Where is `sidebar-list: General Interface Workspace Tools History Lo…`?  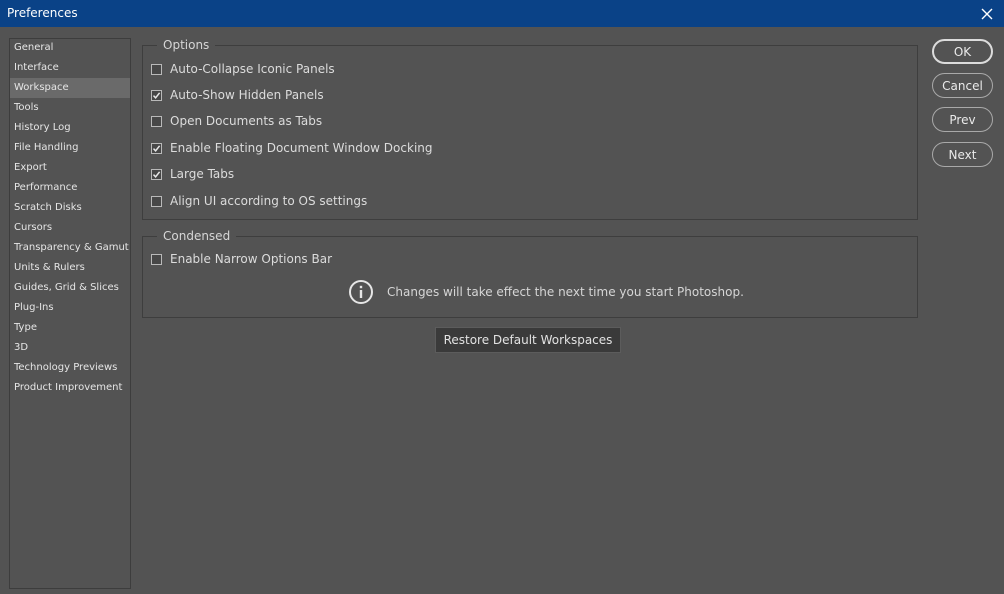
sidebar-list: General Interface Workspace Tools History Lo… is located at coordinates (70, 218).